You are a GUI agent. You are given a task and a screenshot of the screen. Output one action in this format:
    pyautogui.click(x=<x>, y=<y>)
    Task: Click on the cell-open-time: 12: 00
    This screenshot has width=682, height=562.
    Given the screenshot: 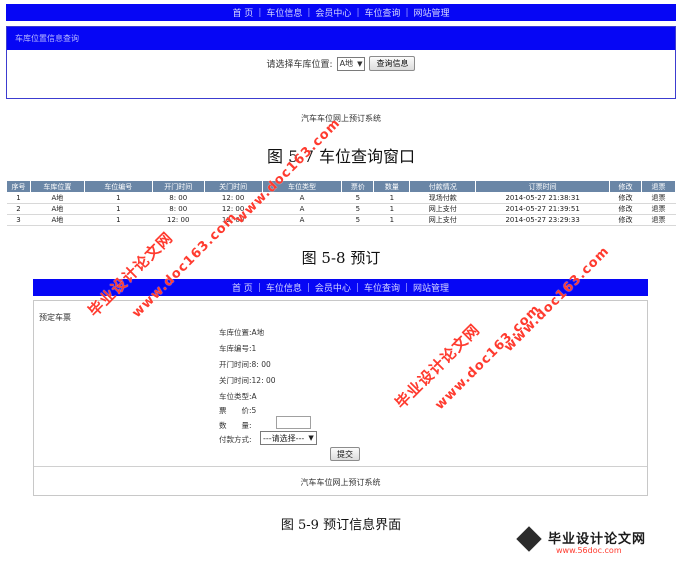 What is the action you would take?
    pyautogui.click(x=178, y=220)
    